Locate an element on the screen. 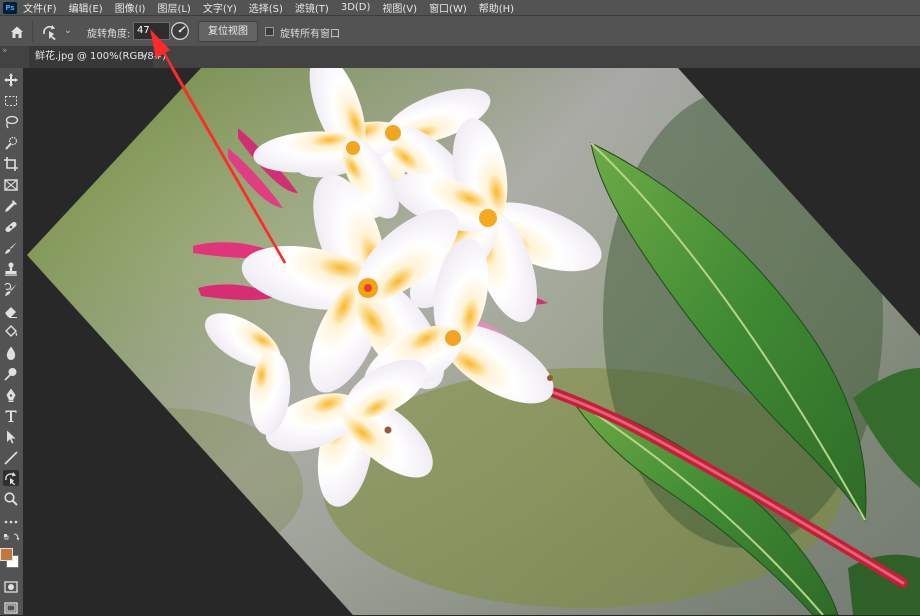 The height and width of the screenshot is (616, 920). photoshop-logo-icon: Ps is located at coordinates (10, 7).